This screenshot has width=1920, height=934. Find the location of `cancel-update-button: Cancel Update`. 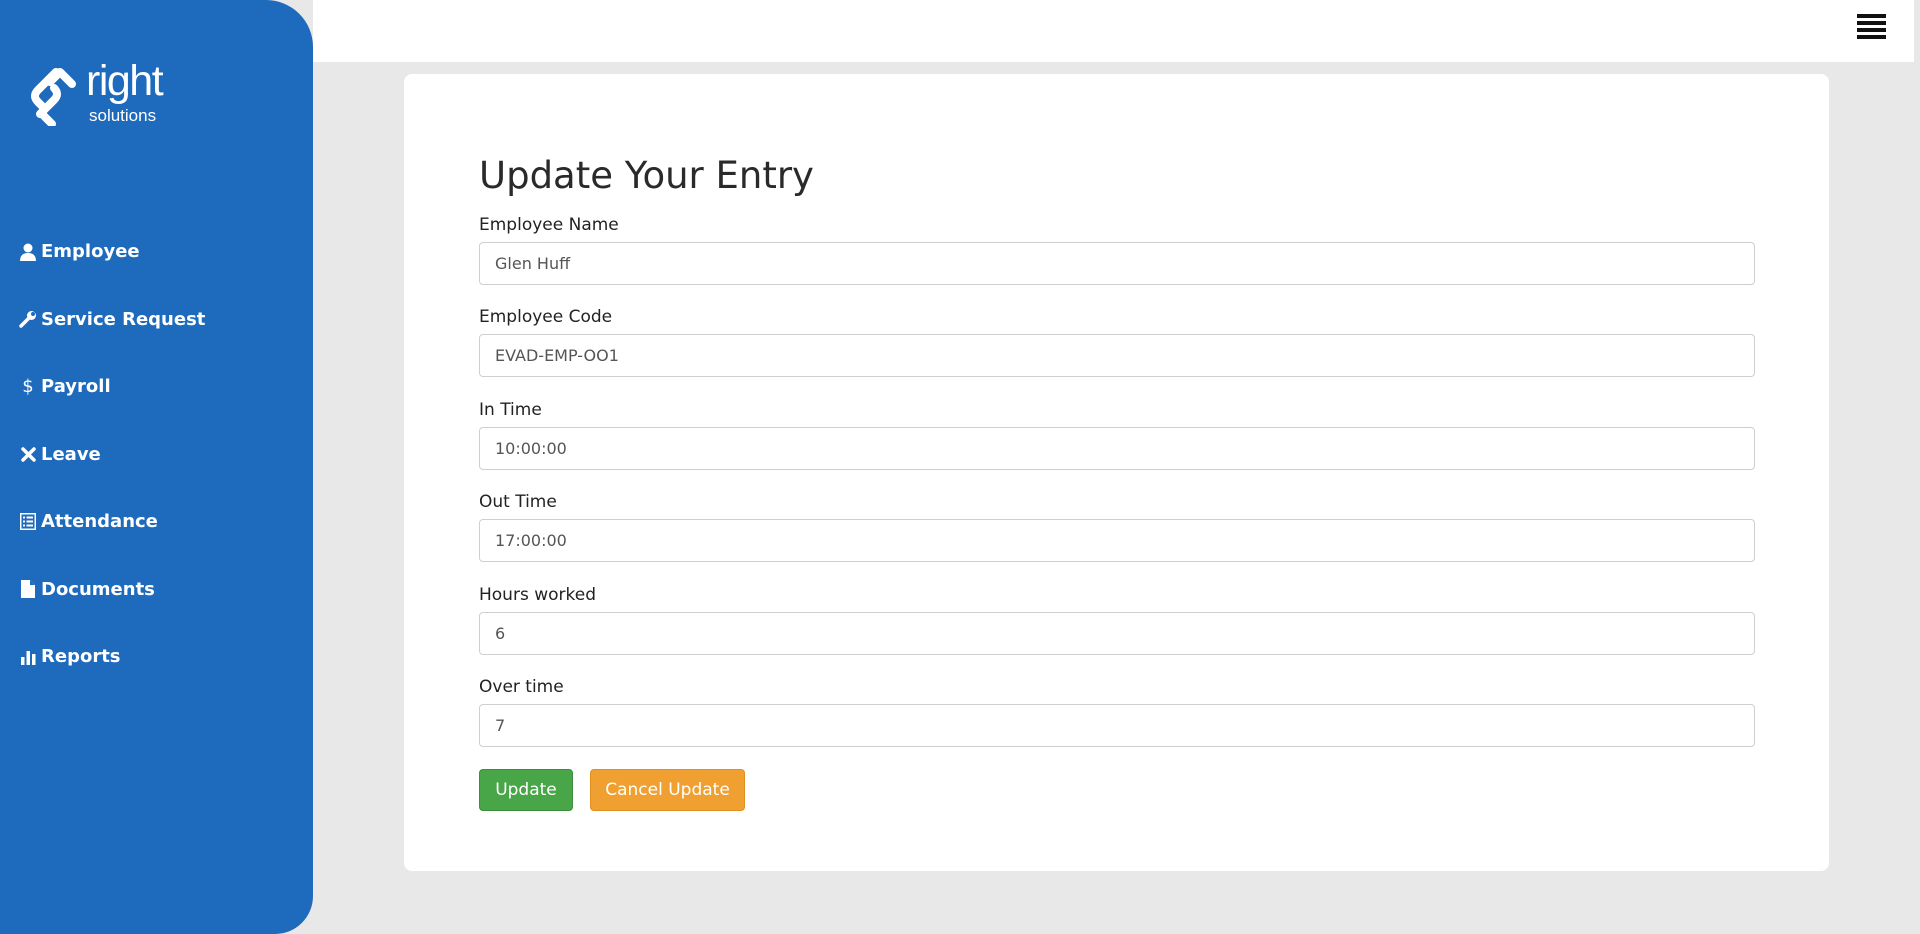

cancel-update-button: Cancel Update is located at coordinates (667, 790).